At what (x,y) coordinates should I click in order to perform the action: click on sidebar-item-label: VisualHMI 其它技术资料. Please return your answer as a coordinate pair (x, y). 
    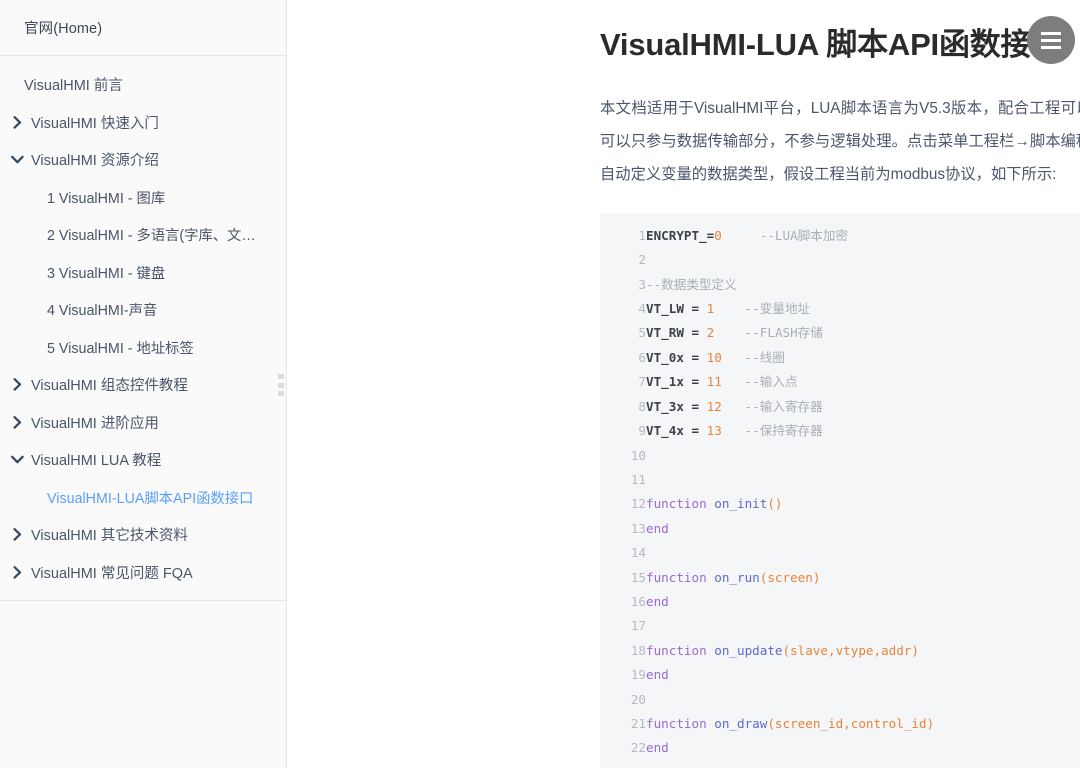
    Looking at the image, I should click on (109, 536).